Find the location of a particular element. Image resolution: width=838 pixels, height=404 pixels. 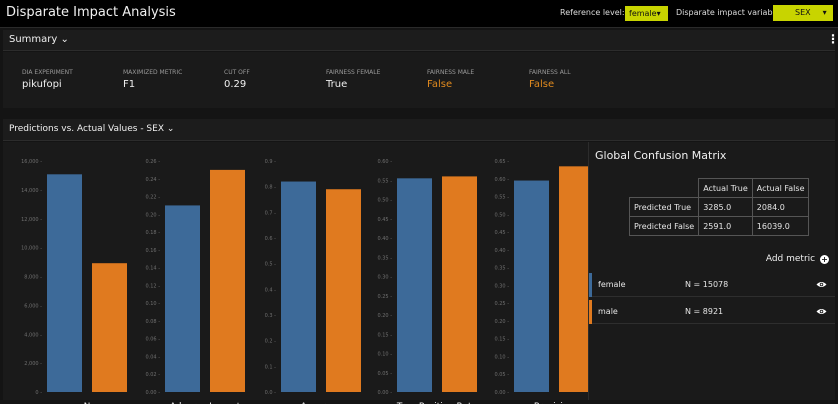

tick-label: 0.05 - is located at coordinates (501, 375).